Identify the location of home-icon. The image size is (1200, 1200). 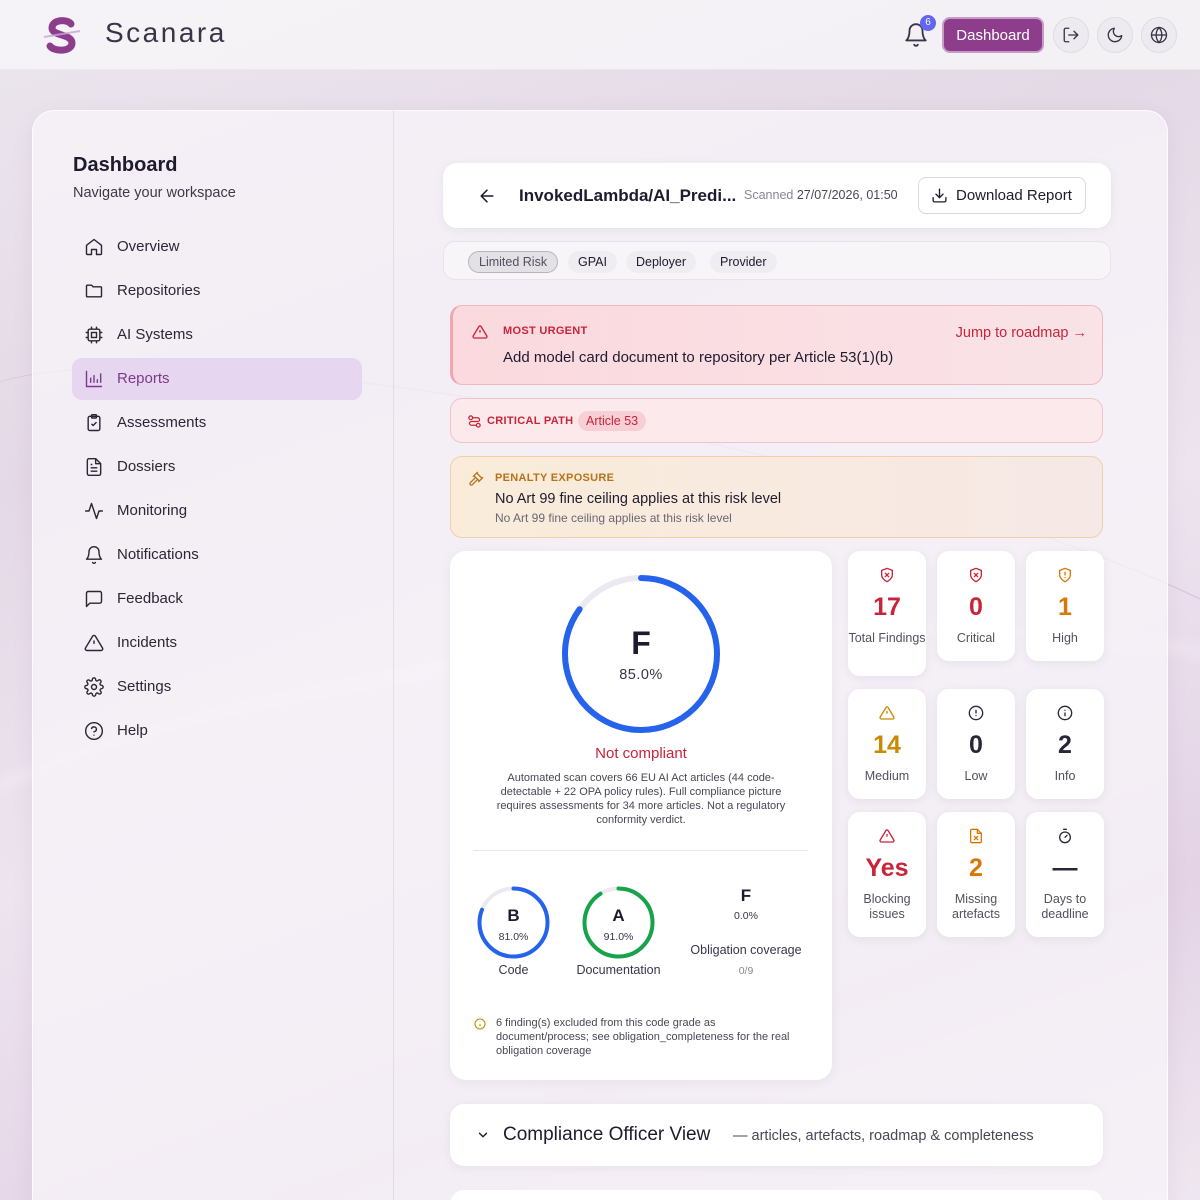
(94, 247).